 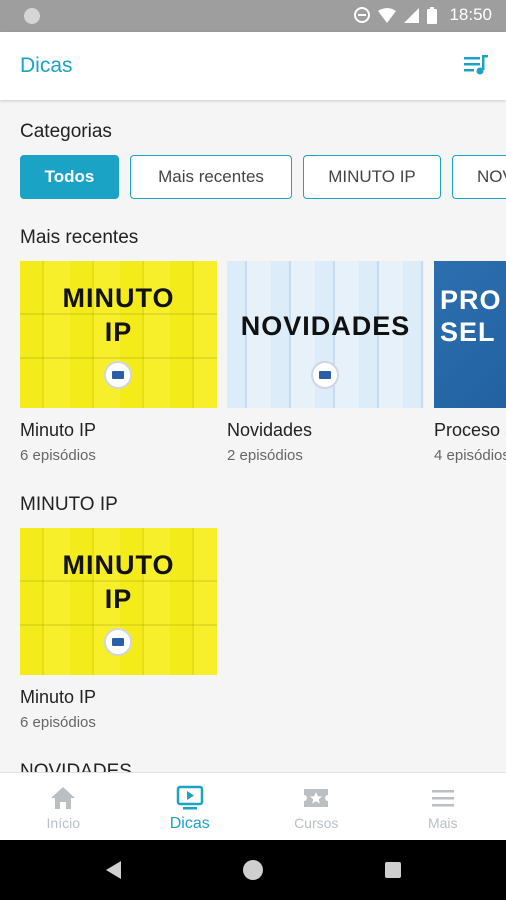 I want to click on nav-label: Dicas, so click(x=189, y=823).